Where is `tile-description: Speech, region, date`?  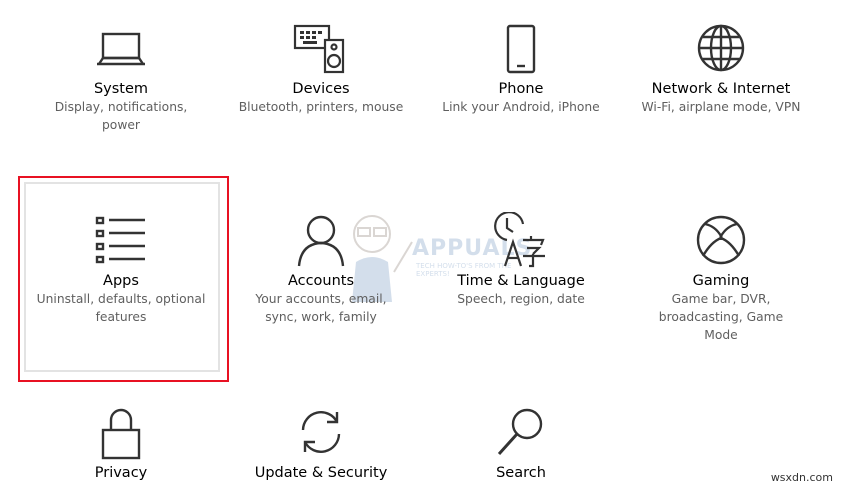 tile-description: Speech, region, date is located at coordinates (521, 299).